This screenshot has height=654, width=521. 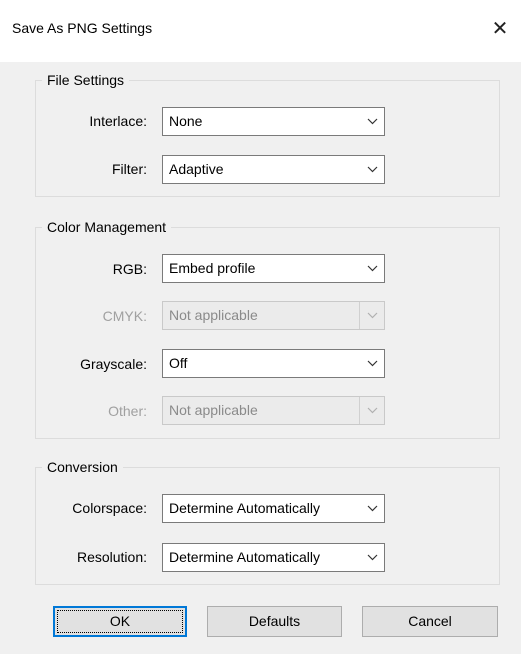 I want to click on focus-rect, so click(x=120, y=621).